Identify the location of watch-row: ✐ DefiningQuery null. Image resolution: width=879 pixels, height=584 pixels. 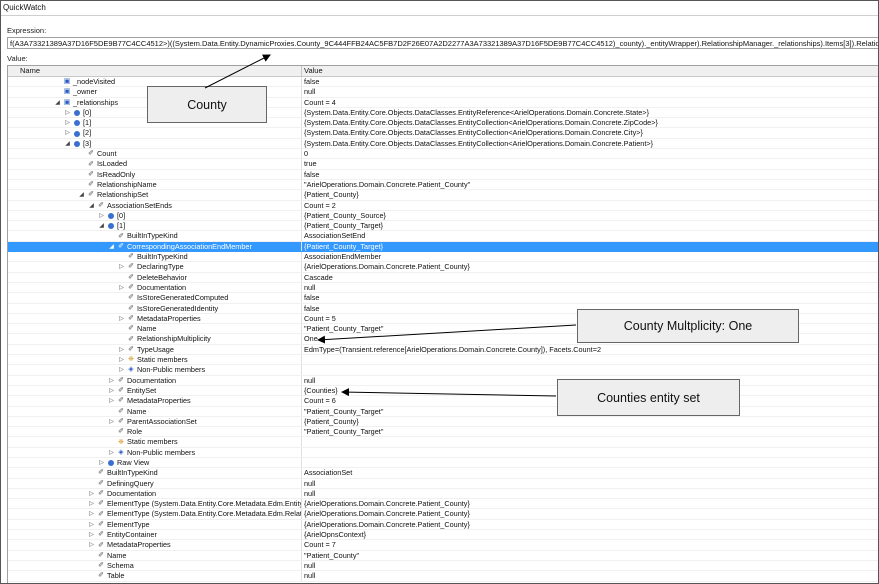
(443, 483).